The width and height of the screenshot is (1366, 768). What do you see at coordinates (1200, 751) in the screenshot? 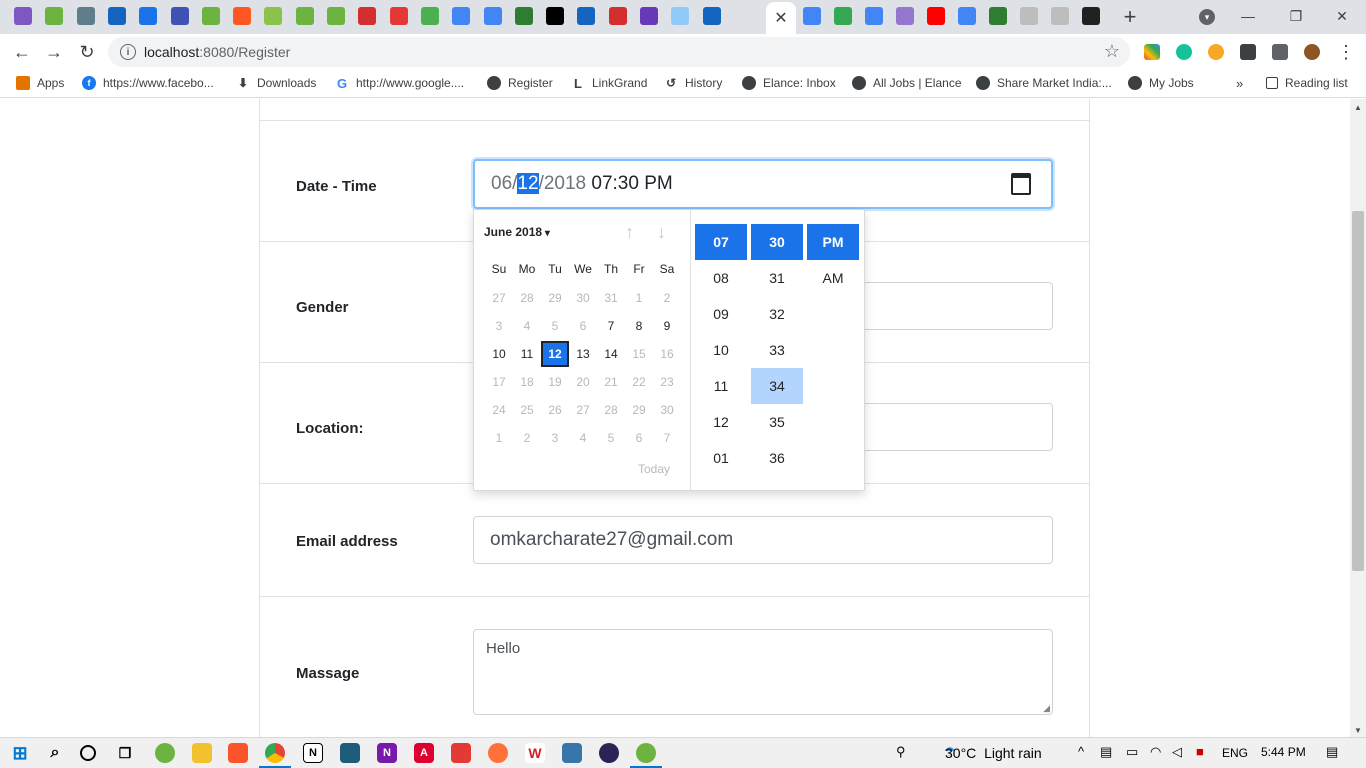
I see `antivirus-icon: ■` at bounding box center [1200, 751].